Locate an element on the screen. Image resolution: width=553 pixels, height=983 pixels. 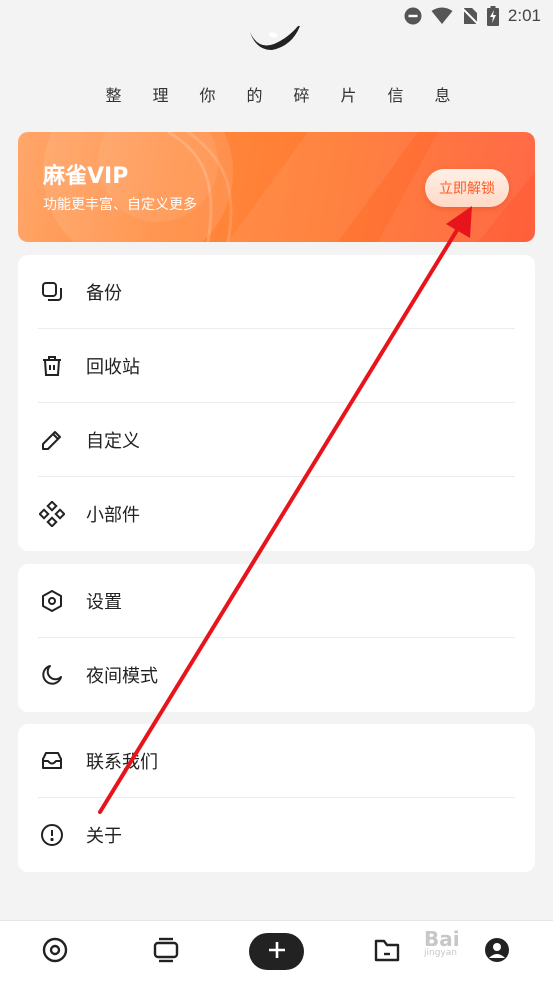
bottom-nav: Bai jingyan is located at coordinates (276, 951).